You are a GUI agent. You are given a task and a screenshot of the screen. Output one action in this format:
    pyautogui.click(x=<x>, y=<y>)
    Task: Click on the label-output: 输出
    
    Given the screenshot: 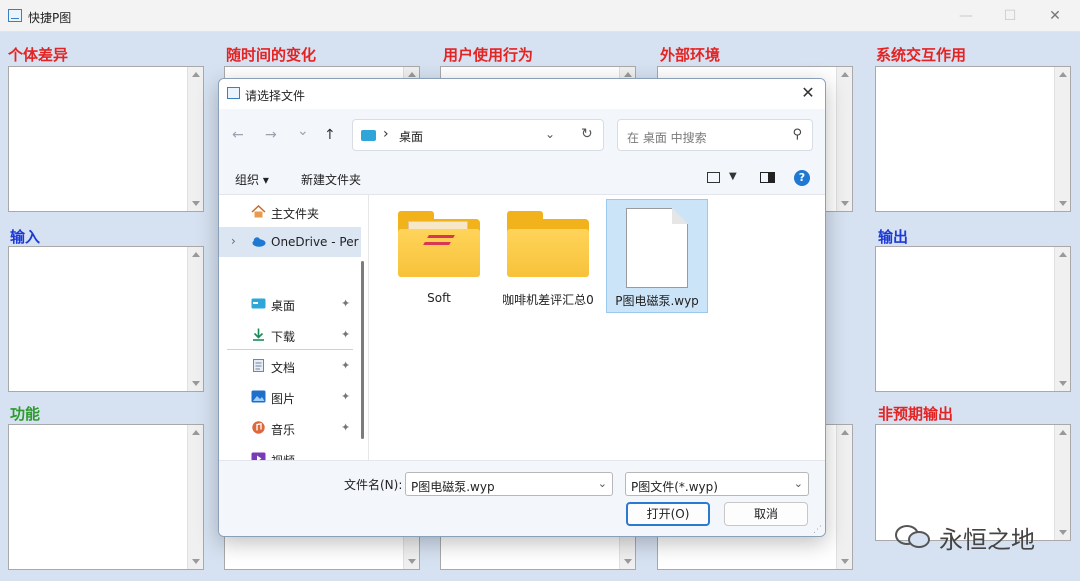 What is the action you would take?
    pyautogui.click(x=893, y=237)
    